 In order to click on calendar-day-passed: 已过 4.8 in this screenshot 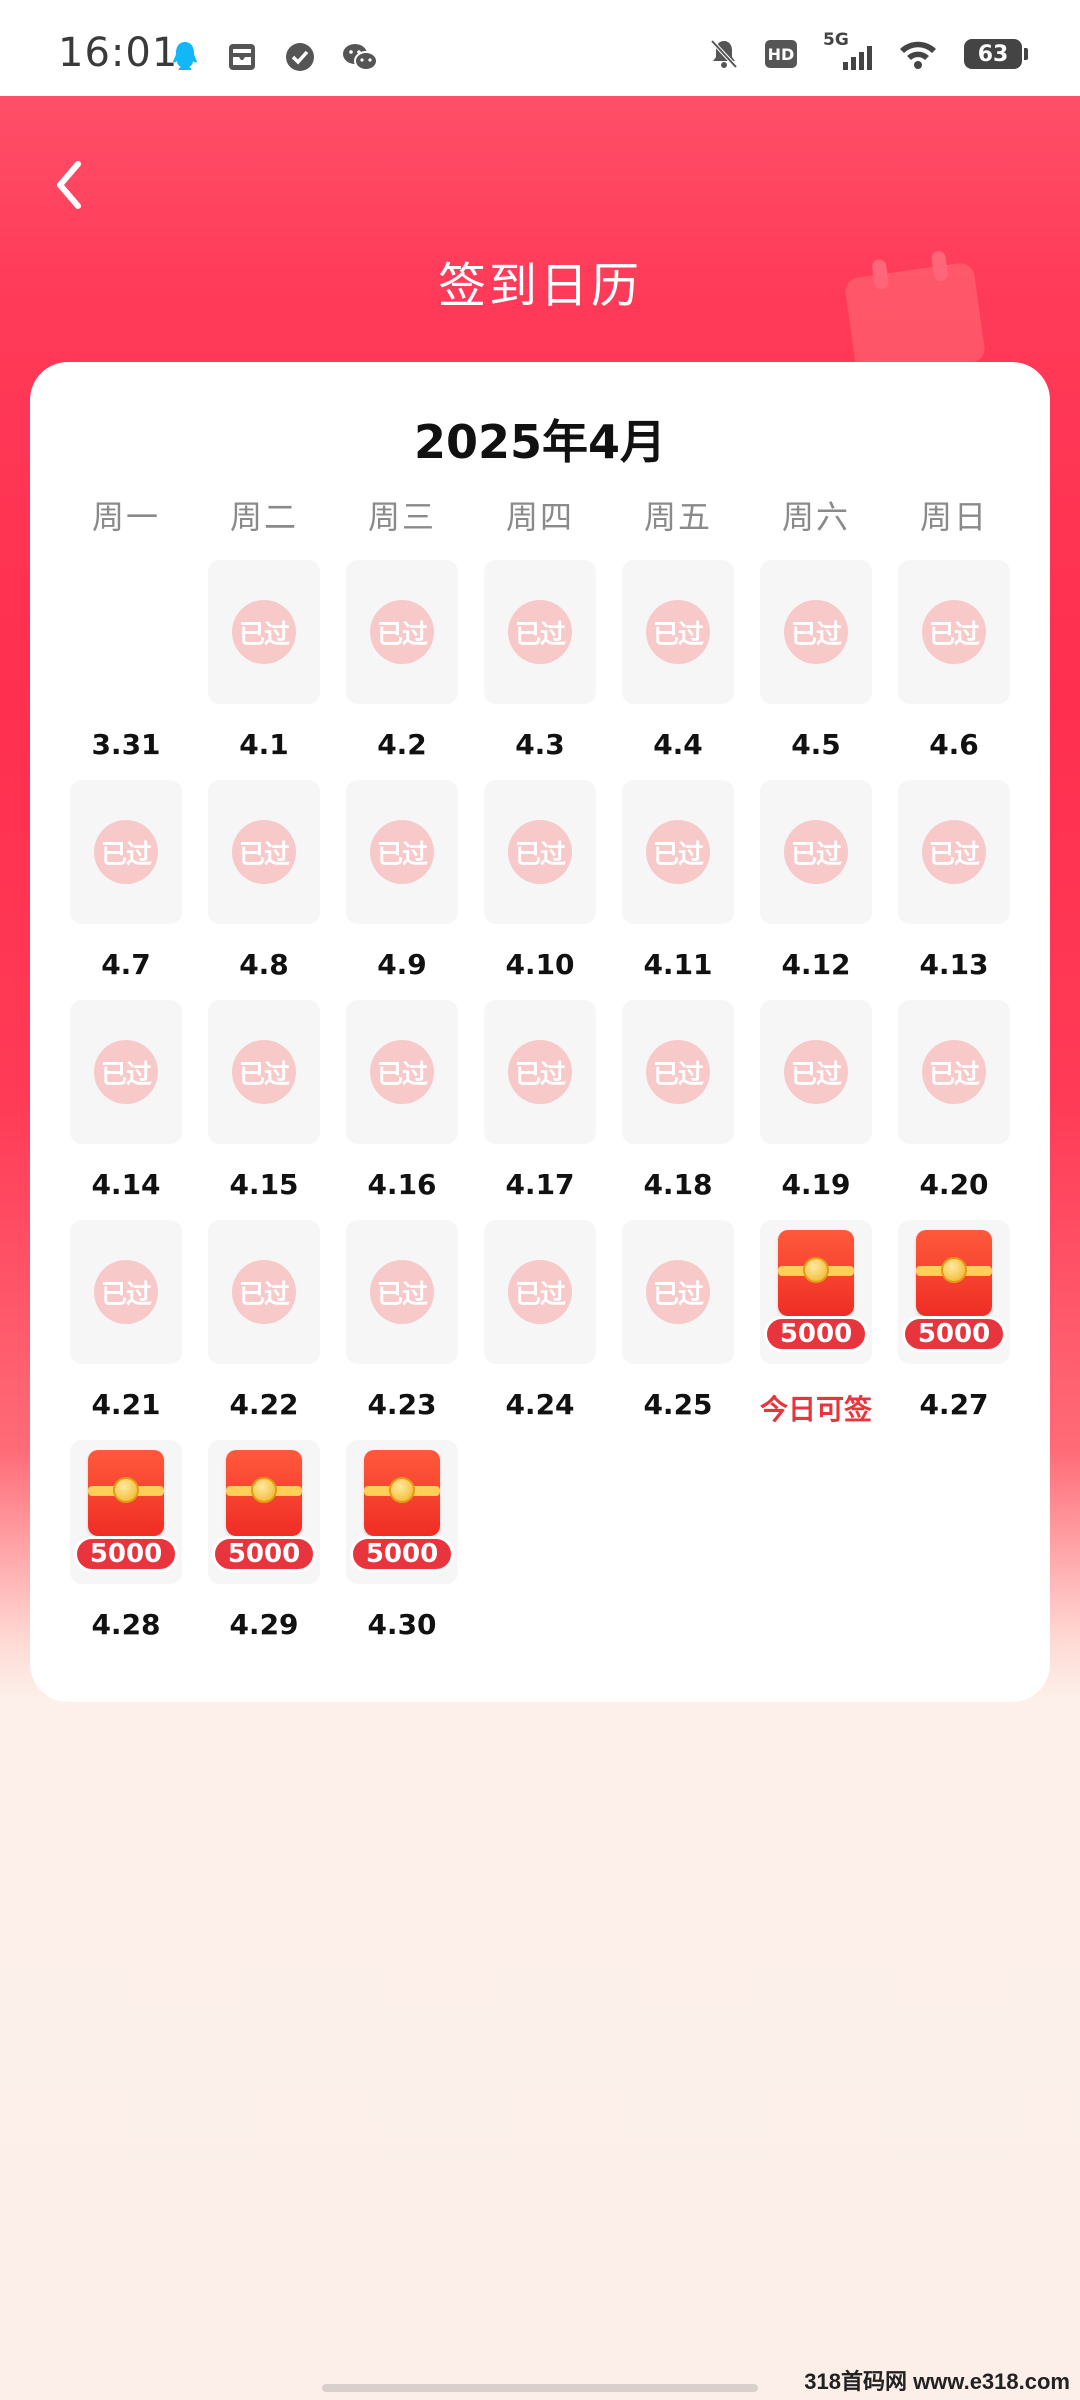, I will do `click(264, 890)`.